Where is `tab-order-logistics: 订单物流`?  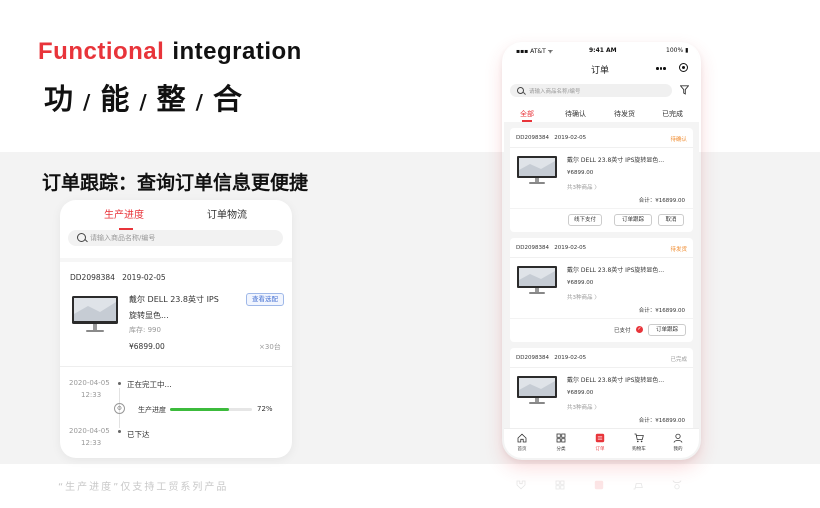
tab-order-logistics: 订单物流 is located at coordinates (227, 213).